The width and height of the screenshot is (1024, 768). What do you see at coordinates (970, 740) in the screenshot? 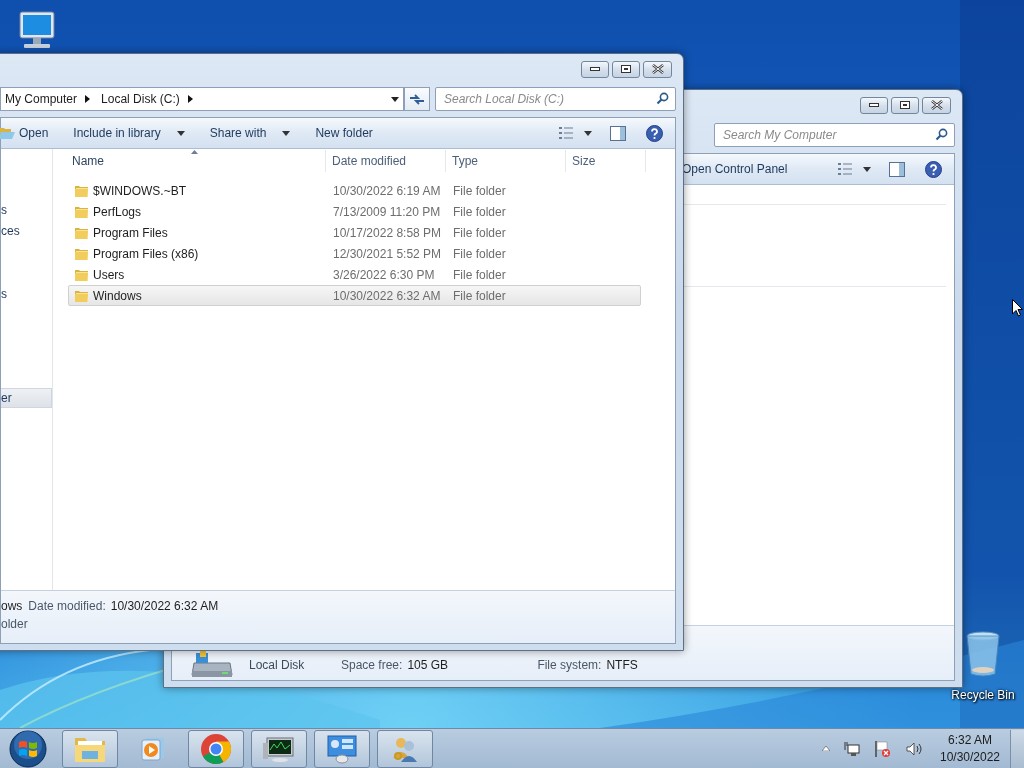
I see `clock-time: 6:32 AM` at bounding box center [970, 740].